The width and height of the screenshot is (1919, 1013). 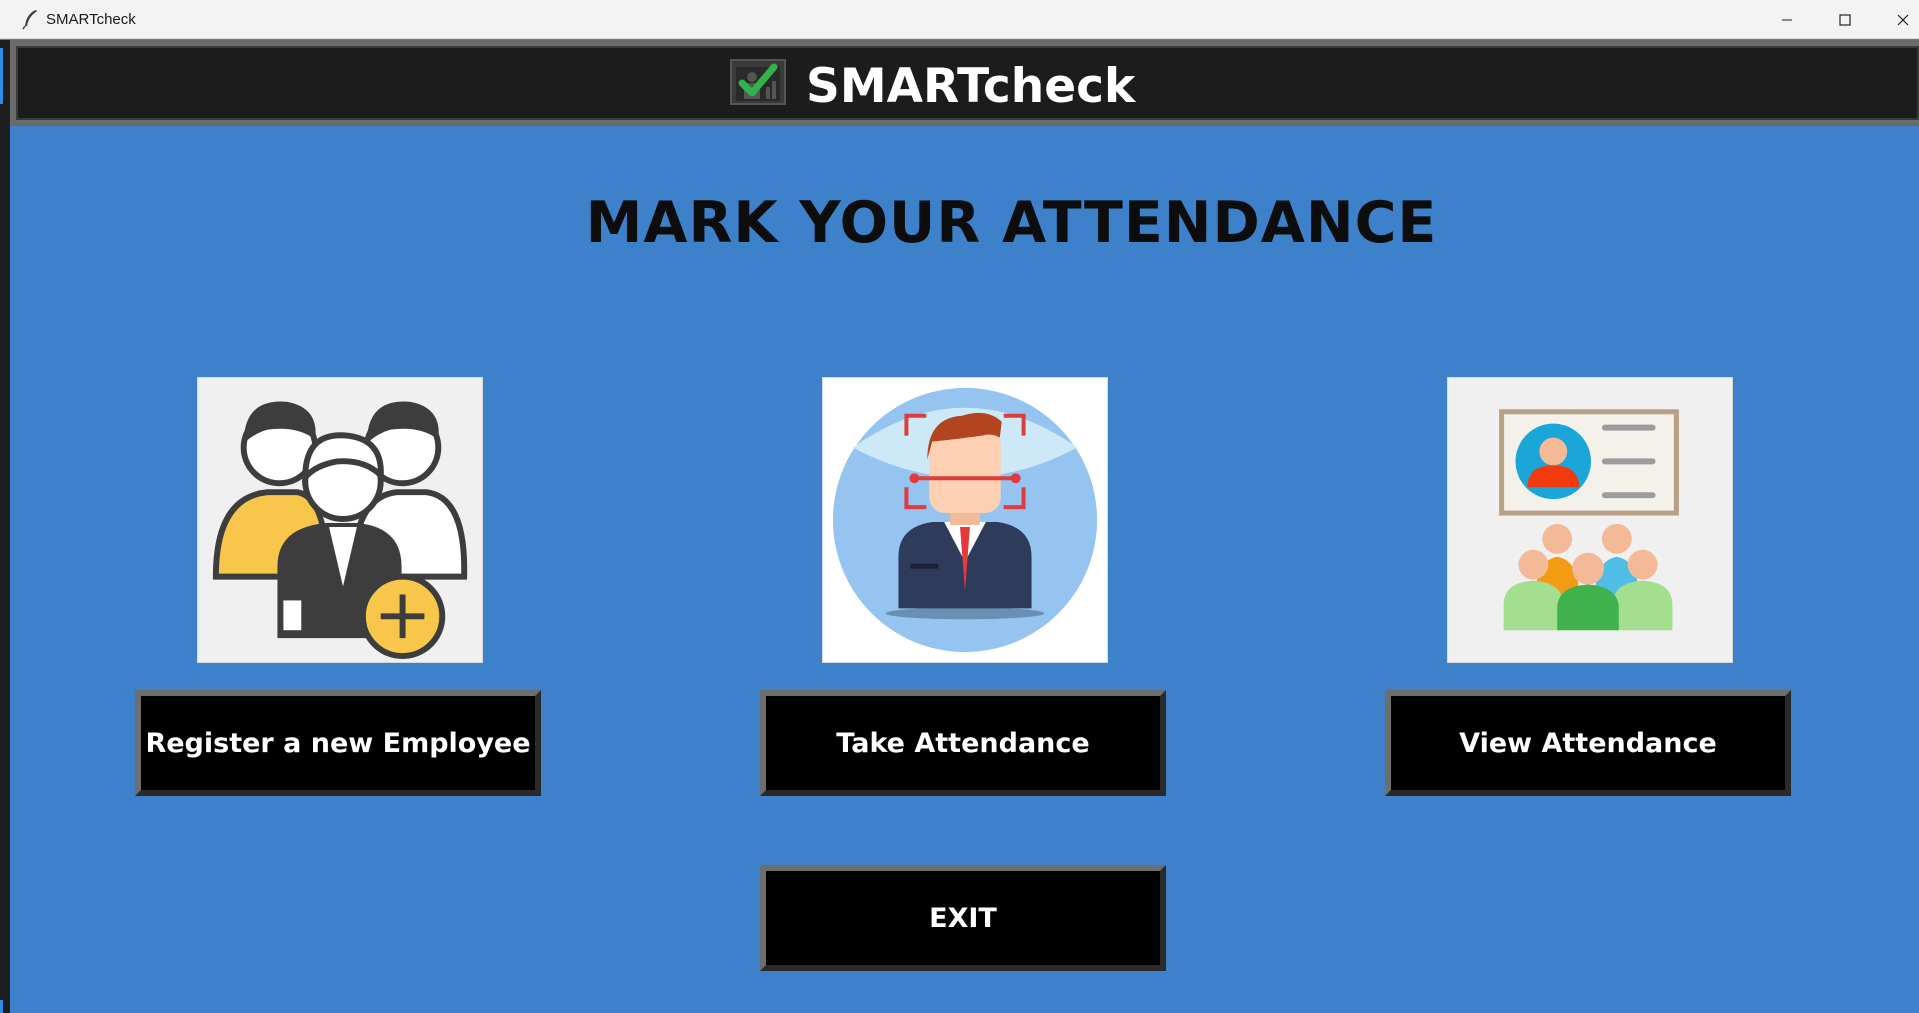 I want to click on register-employee-button: Register a new Employee, so click(x=338, y=743).